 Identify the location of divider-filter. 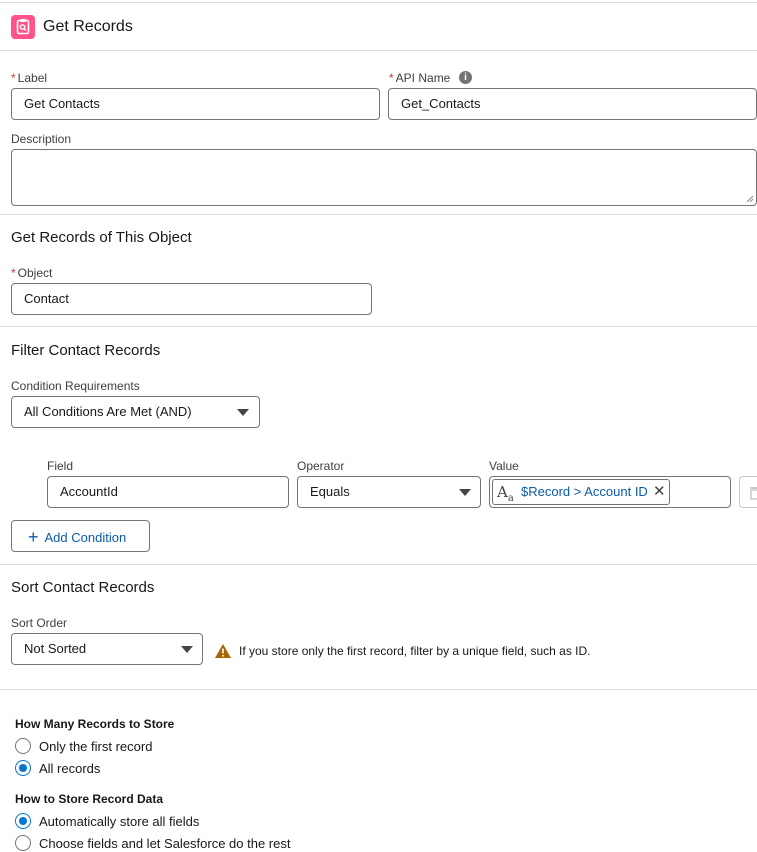
(378, 326).